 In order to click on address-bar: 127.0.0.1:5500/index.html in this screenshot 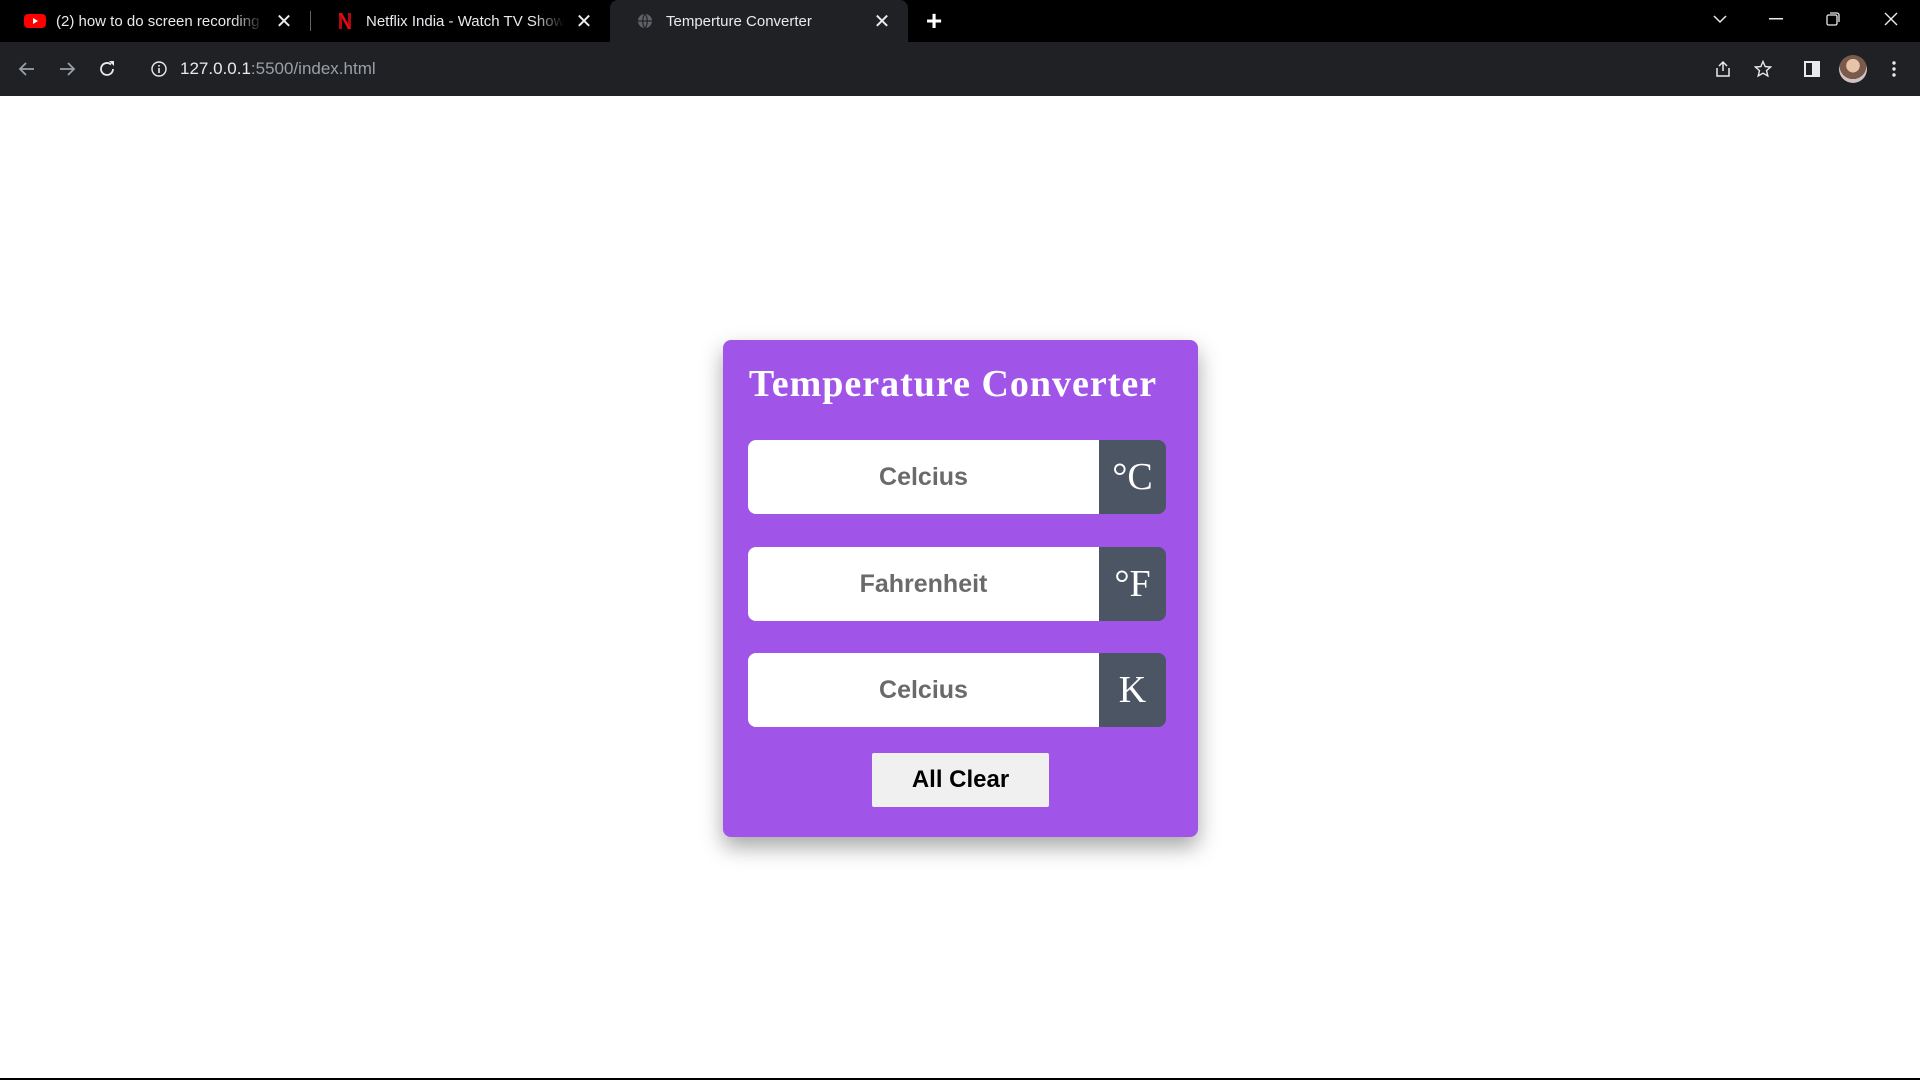, I will do `click(950, 69)`.